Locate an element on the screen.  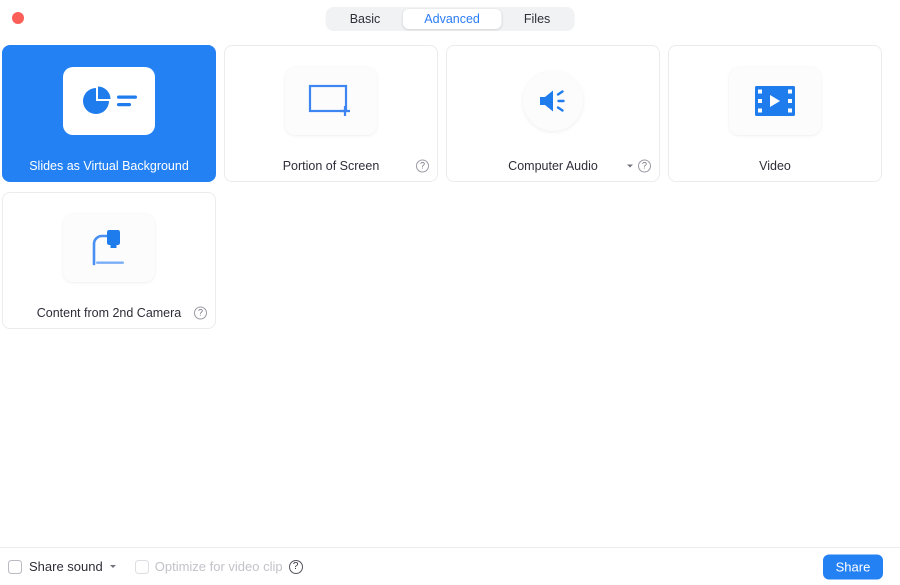
share-option-slides-as-virtual-background: Slides as Virtual Background is located at coordinates (109, 113).